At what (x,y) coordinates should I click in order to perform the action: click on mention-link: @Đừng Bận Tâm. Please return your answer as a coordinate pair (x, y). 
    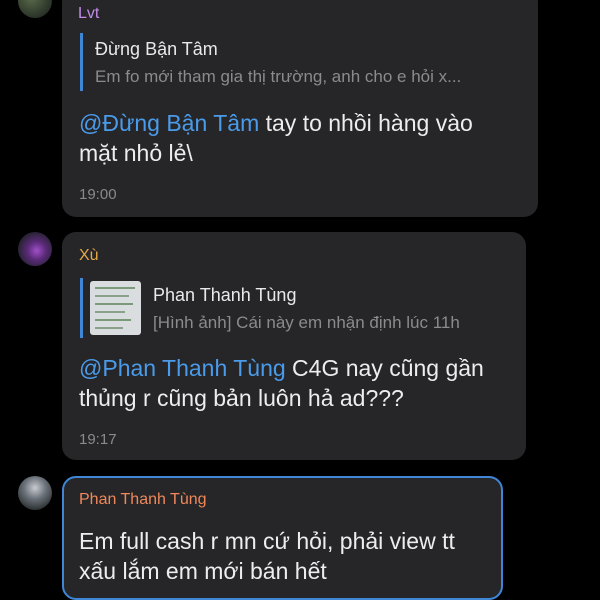
    Looking at the image, I should click on (169, 123).